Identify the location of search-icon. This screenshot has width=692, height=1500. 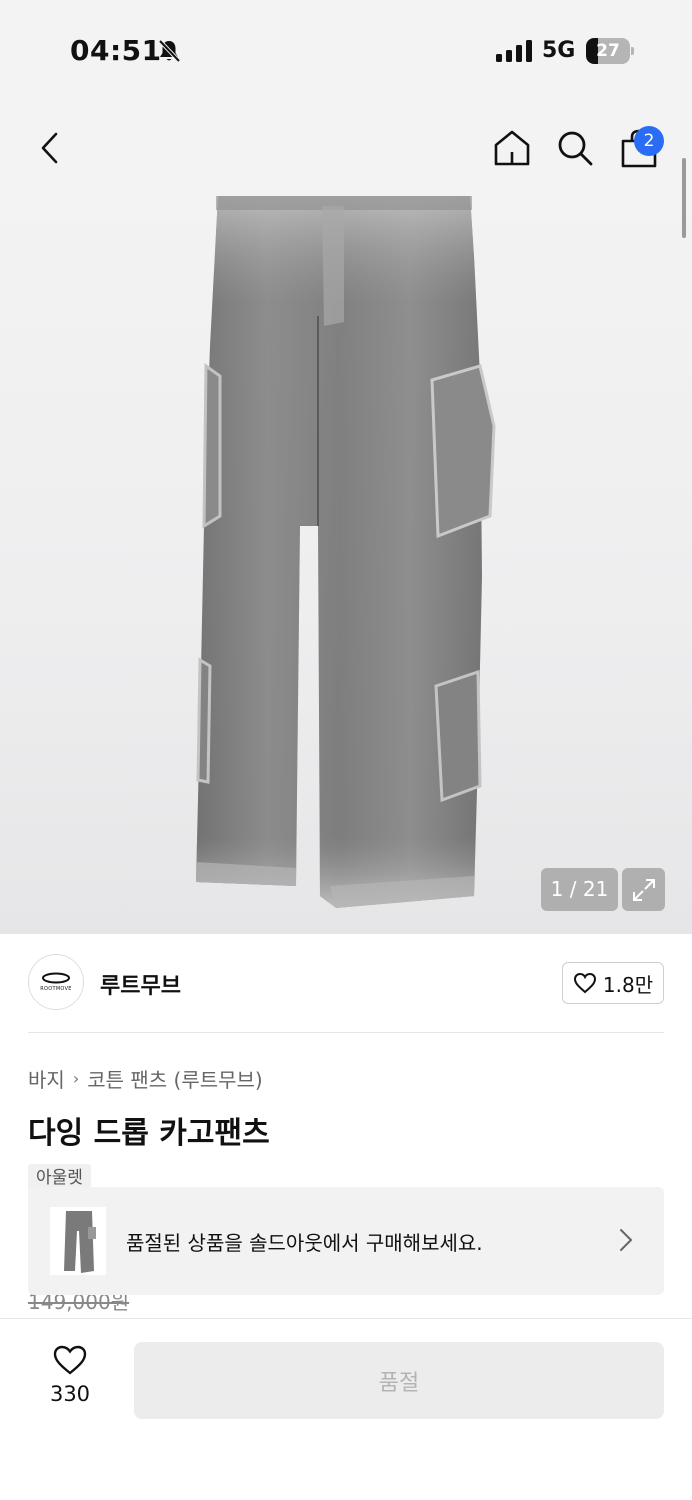
(575, 148).